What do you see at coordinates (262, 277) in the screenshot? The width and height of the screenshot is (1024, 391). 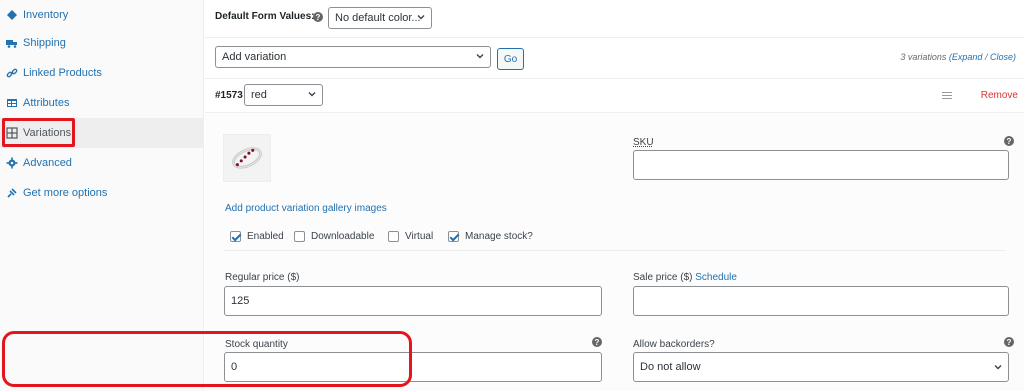 I see `regular-price-label: Regular price ($)` at bounding box center [262, 277].